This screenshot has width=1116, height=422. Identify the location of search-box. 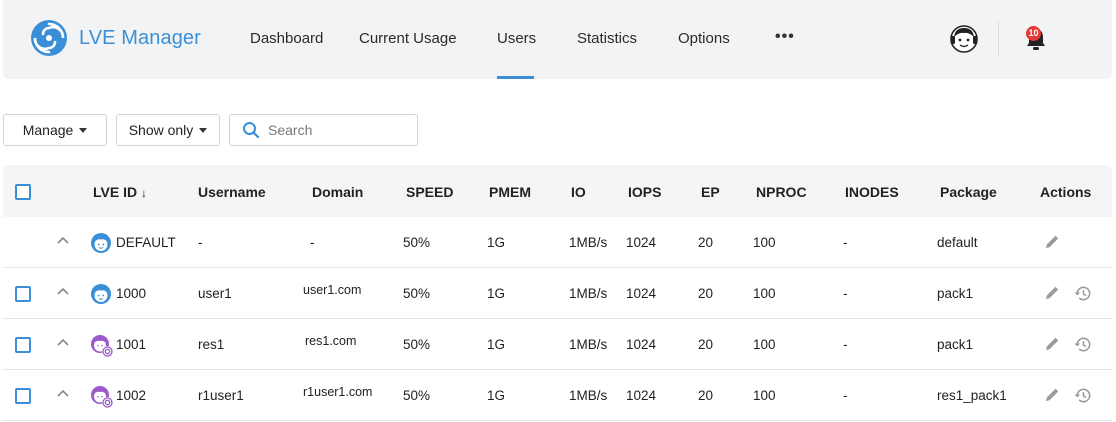
(323, 130).